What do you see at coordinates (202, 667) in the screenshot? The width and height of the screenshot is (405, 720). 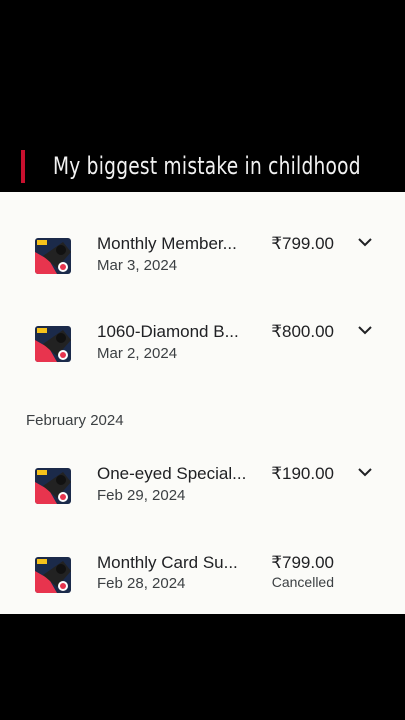 I see `video-bottom-area` at bounding box center [202, 667].